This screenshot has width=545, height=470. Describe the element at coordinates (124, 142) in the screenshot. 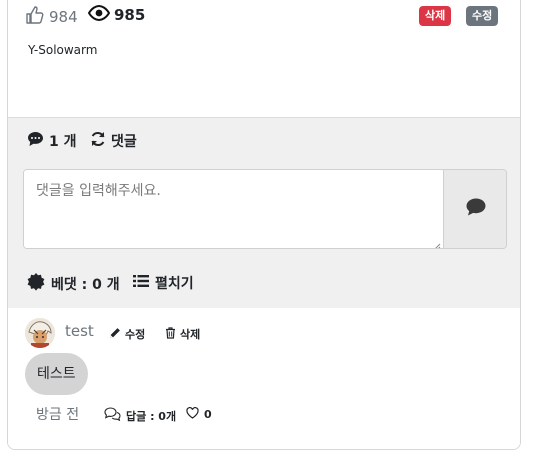

I see `refresh-label: 댓글` at that location.